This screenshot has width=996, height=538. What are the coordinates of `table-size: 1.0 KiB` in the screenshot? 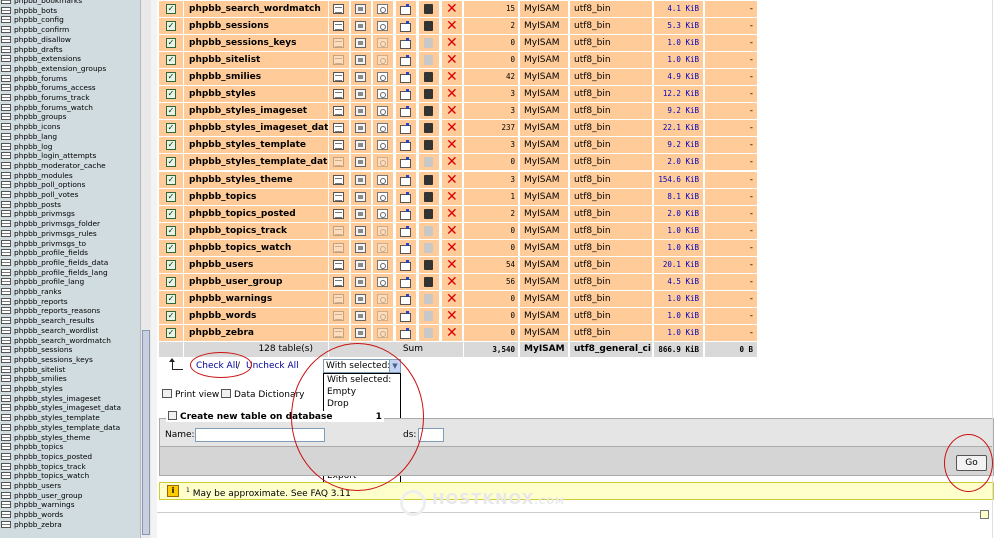 It's located at (678, 247).